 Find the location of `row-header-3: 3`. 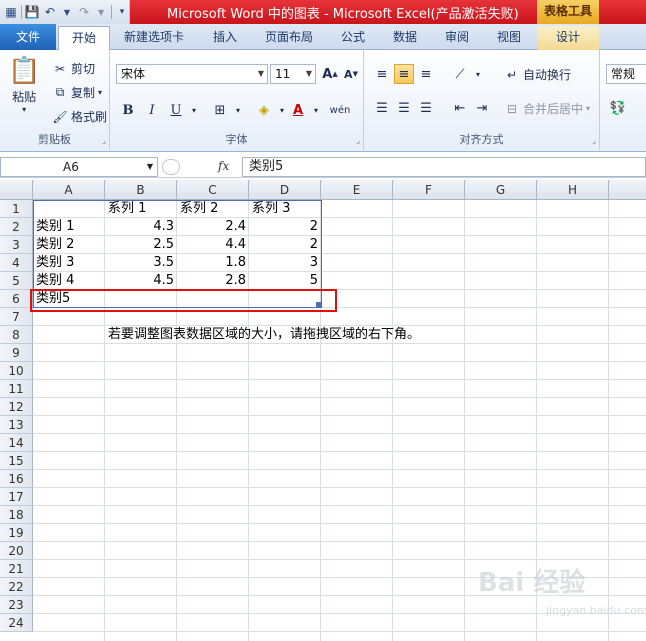

row-header-3: 3 is located at coordinates (16, 245).